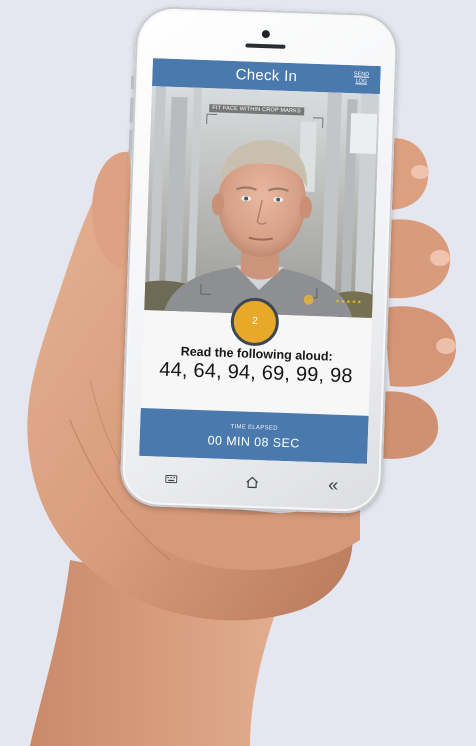 The width and height of the screenshot is (476, 746). I want to click on send-log-link: SEND LOG, so click(361, 78).